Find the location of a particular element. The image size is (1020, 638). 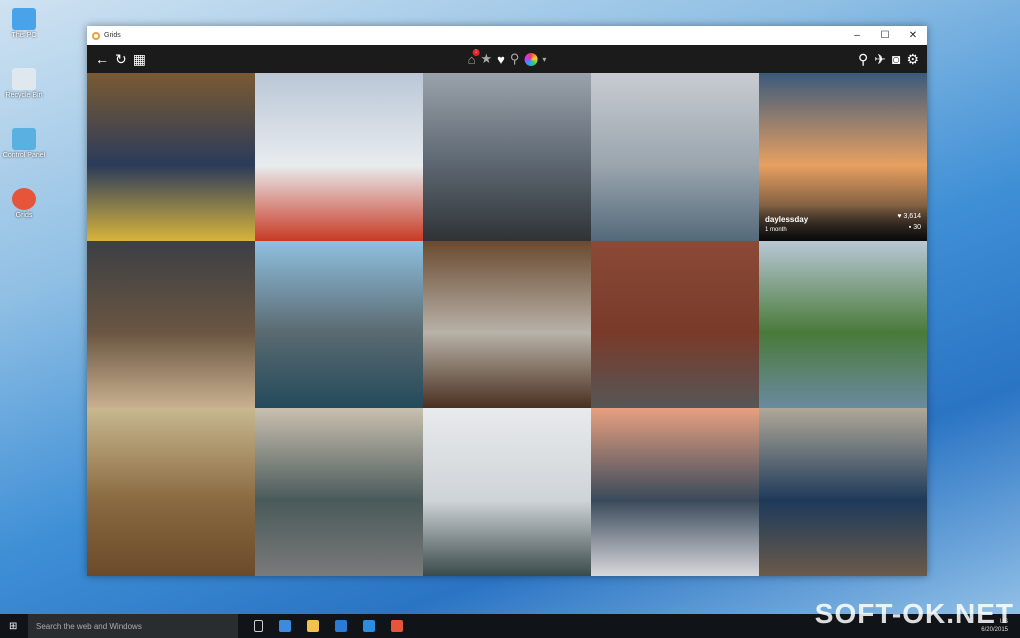

post-time: 1 month is located at coordinates (776, 229).